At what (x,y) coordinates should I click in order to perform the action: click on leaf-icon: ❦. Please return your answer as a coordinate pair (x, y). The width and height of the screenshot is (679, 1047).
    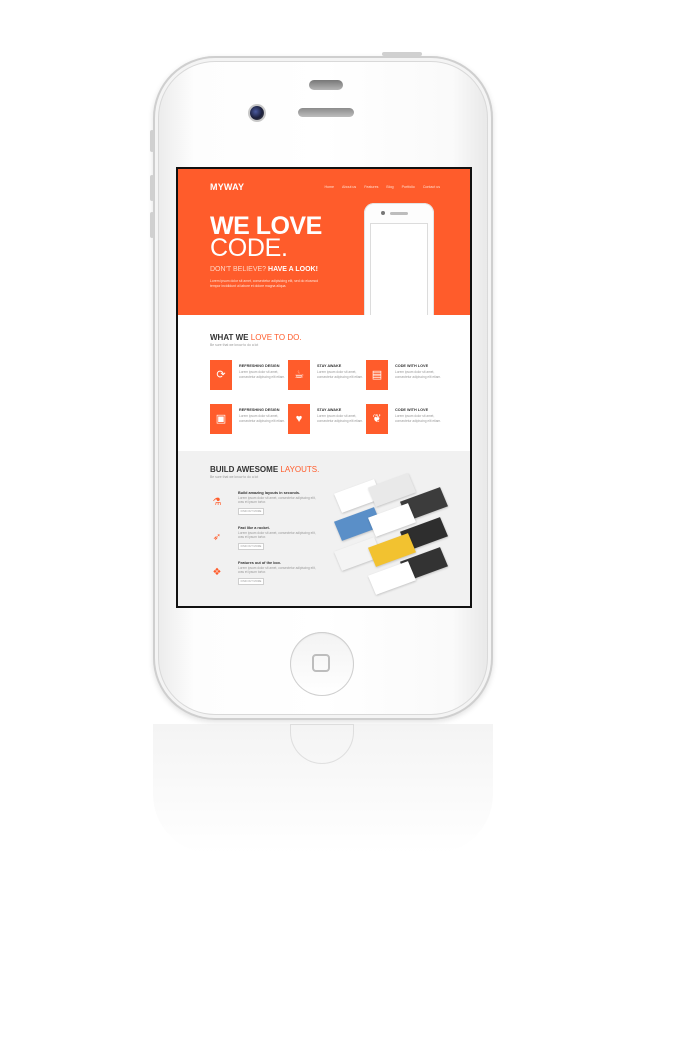
    Looking at the image, I should click on (377, 419).